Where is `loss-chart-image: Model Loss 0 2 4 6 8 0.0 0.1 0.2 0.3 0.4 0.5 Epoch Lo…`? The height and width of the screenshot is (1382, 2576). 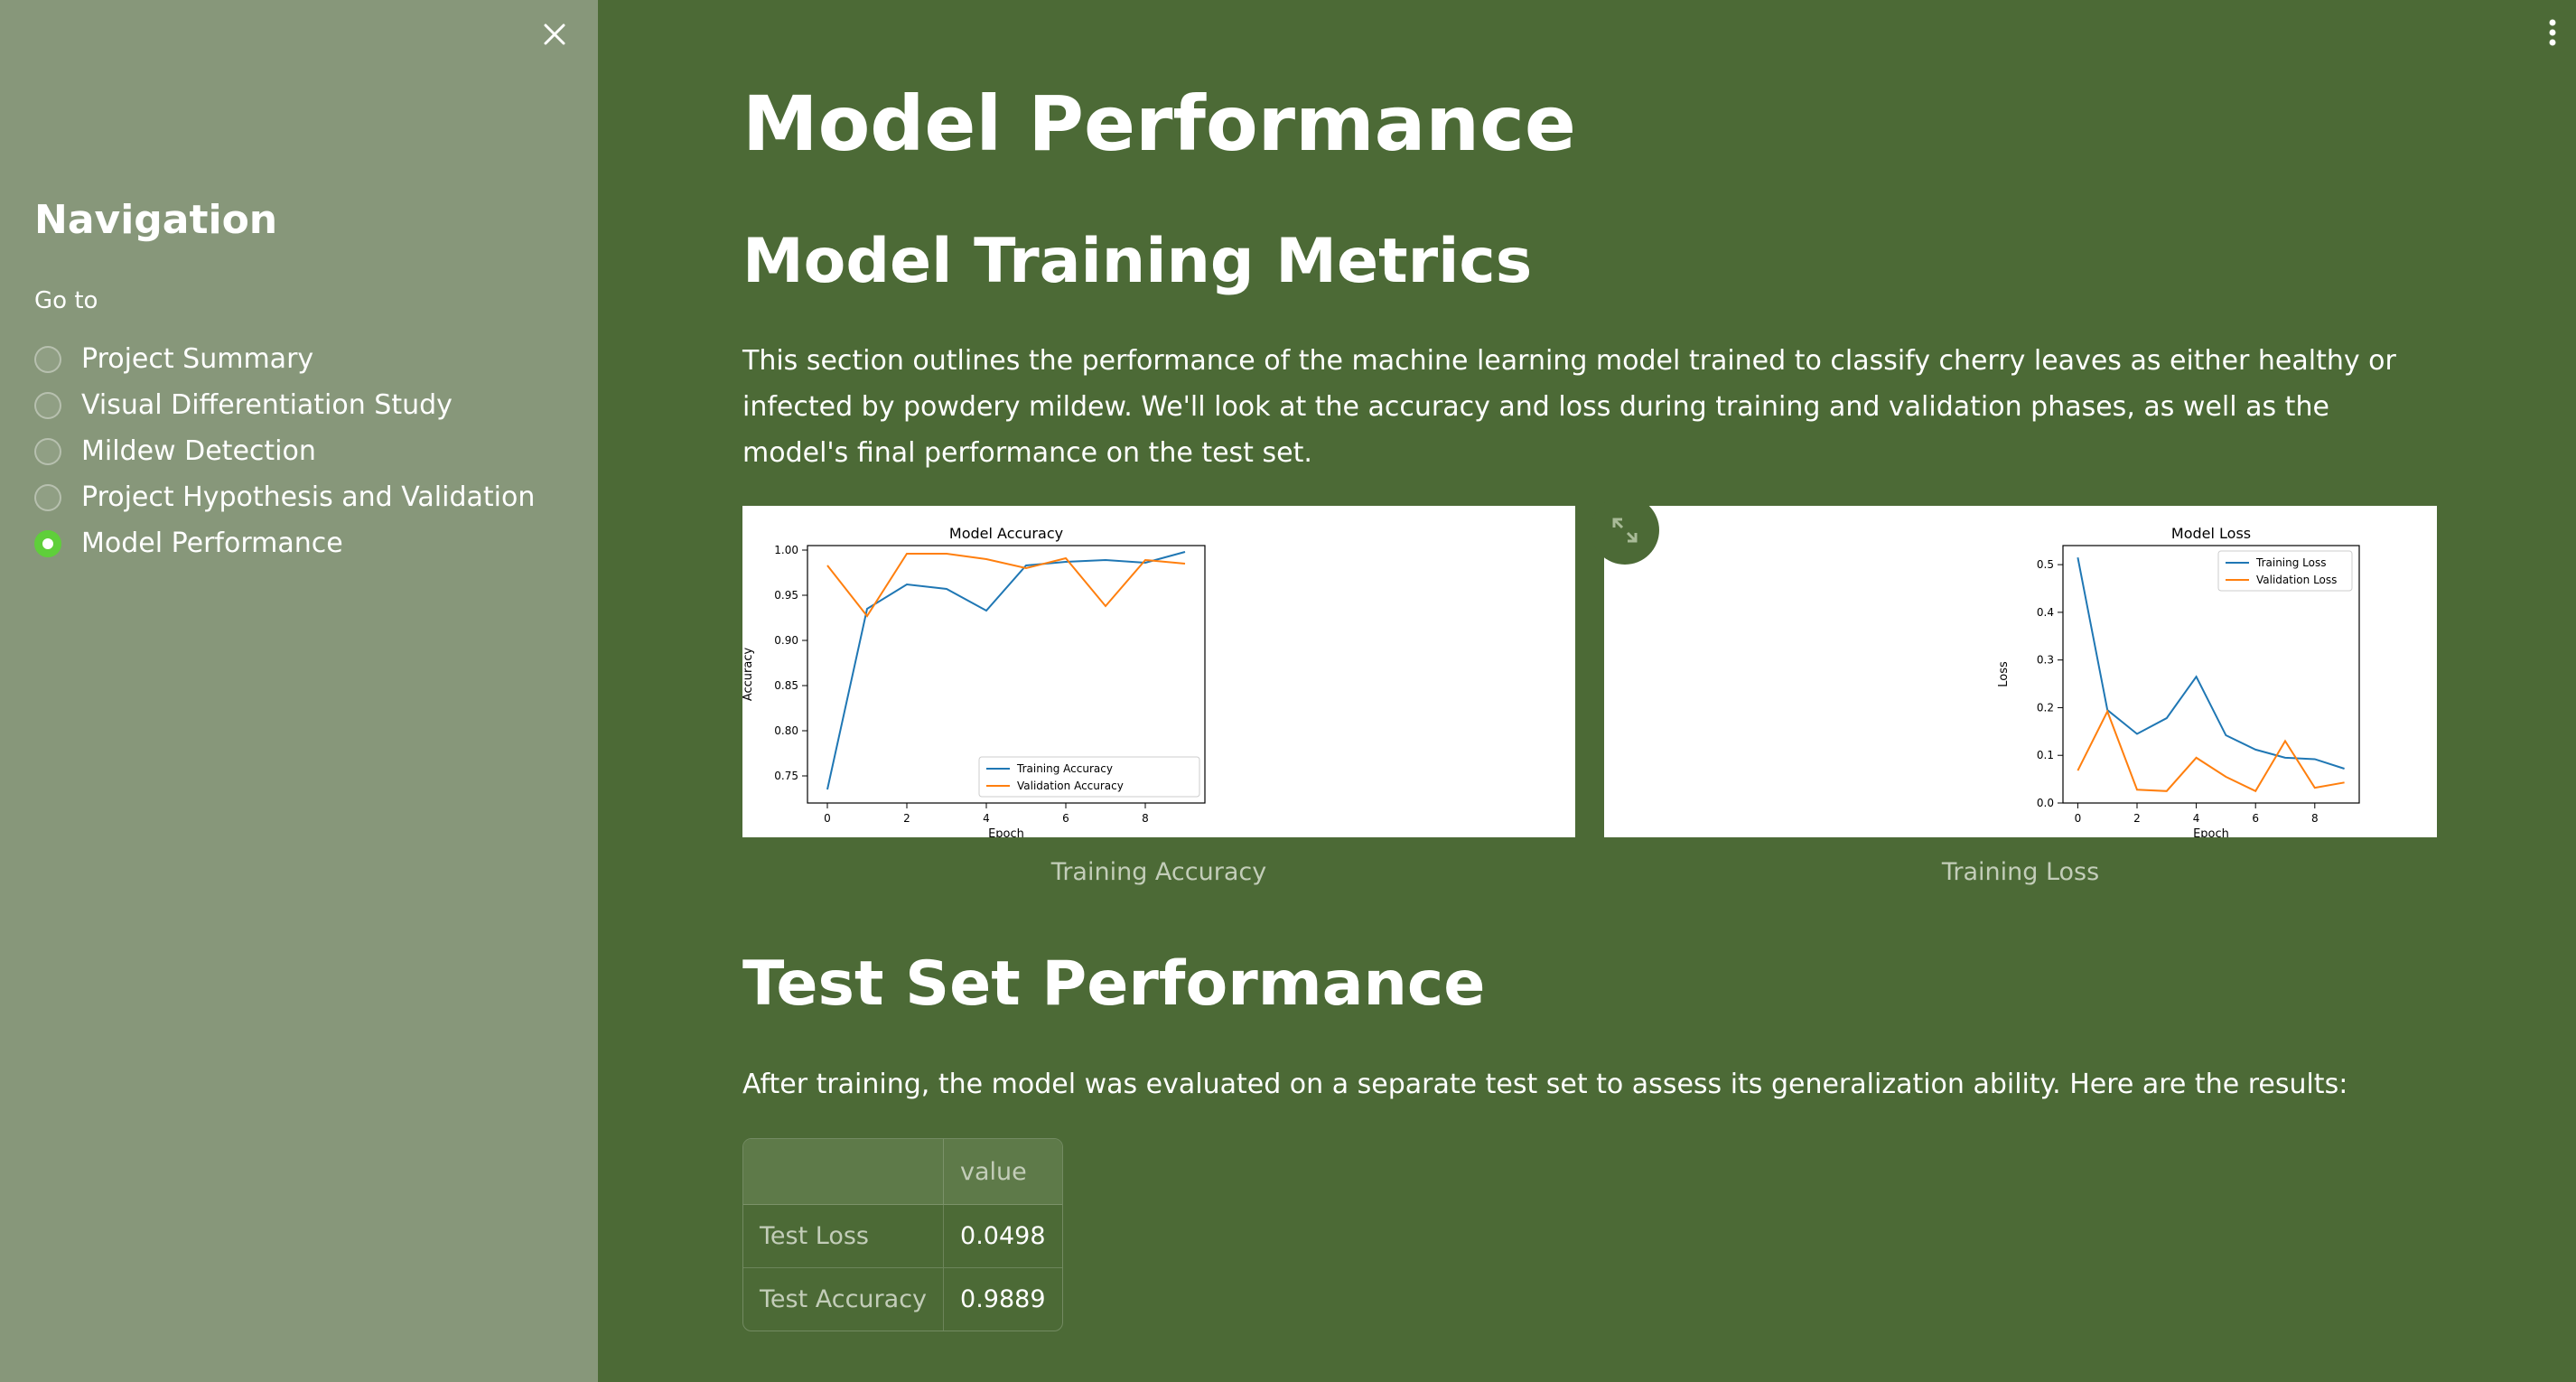
loss-chart-image: Model Loss 0 2 4 6 8 0.0 0.1 0.2 0.3 0.4 0.5 Epoch Lo… is located at coordinates (2021, 671).